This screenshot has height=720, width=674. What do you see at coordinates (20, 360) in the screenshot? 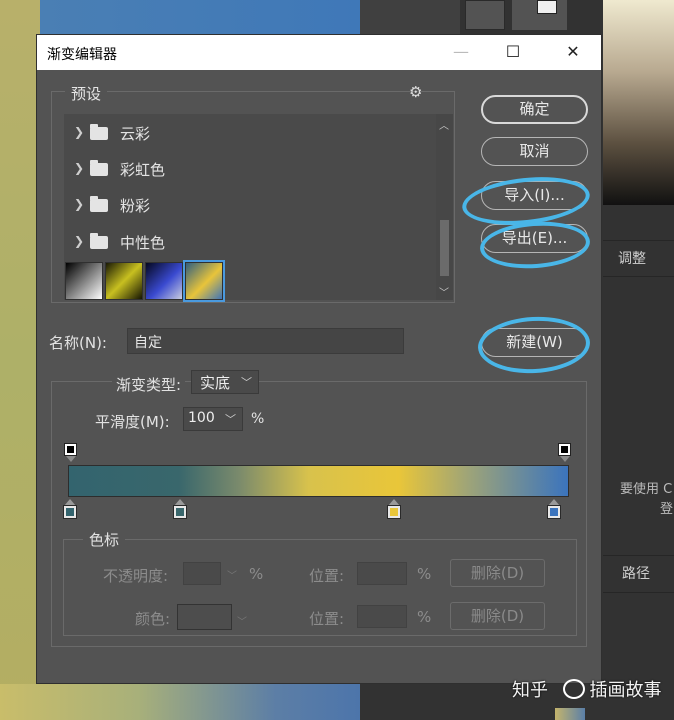
I see `desktop-background-left` at bounding box center [20, 360].